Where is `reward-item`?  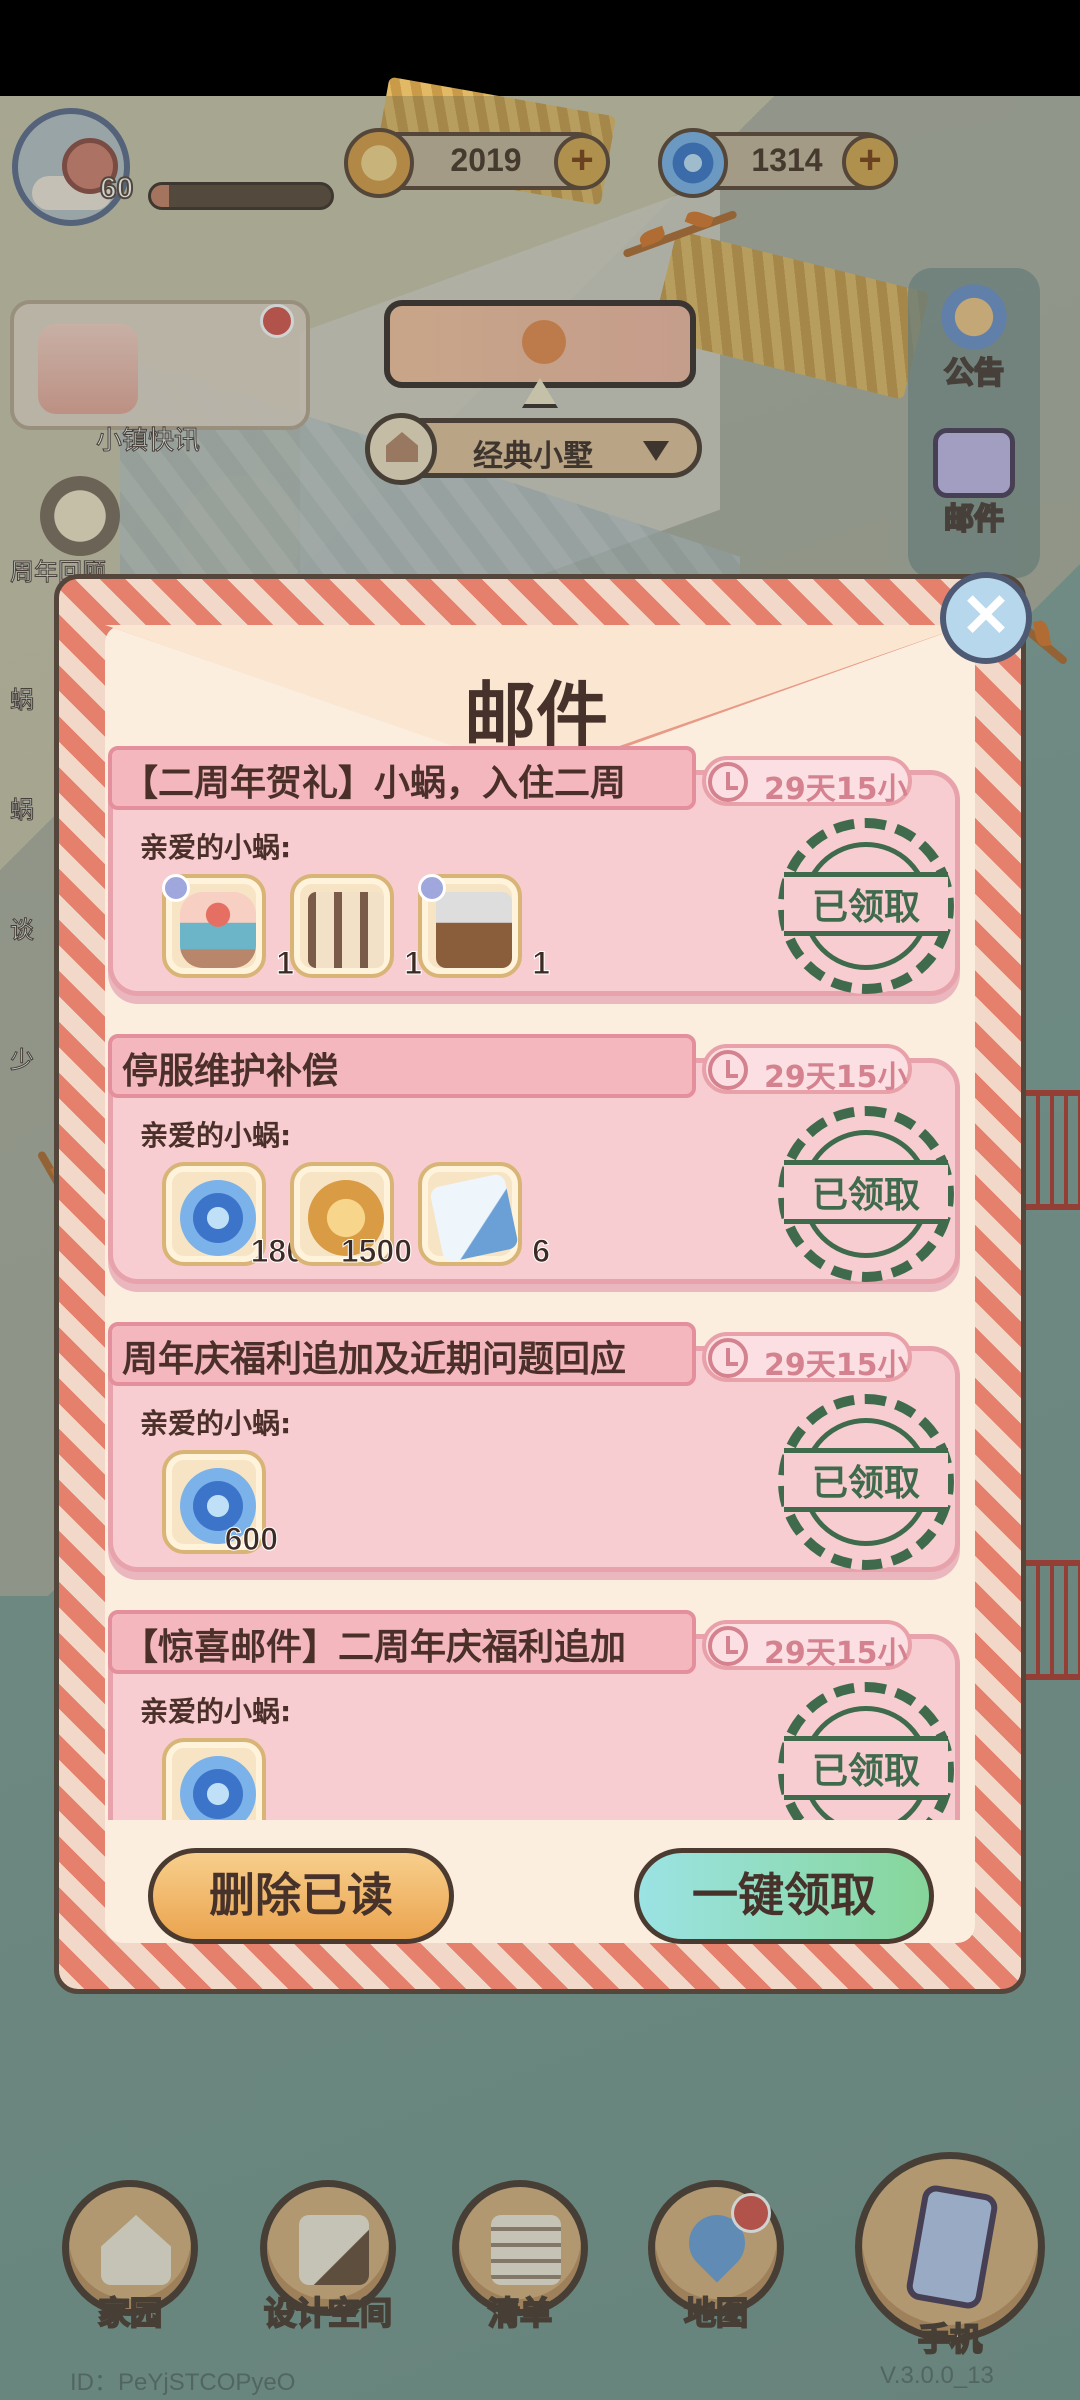 reward-item is located at coordinates (217, 1779).